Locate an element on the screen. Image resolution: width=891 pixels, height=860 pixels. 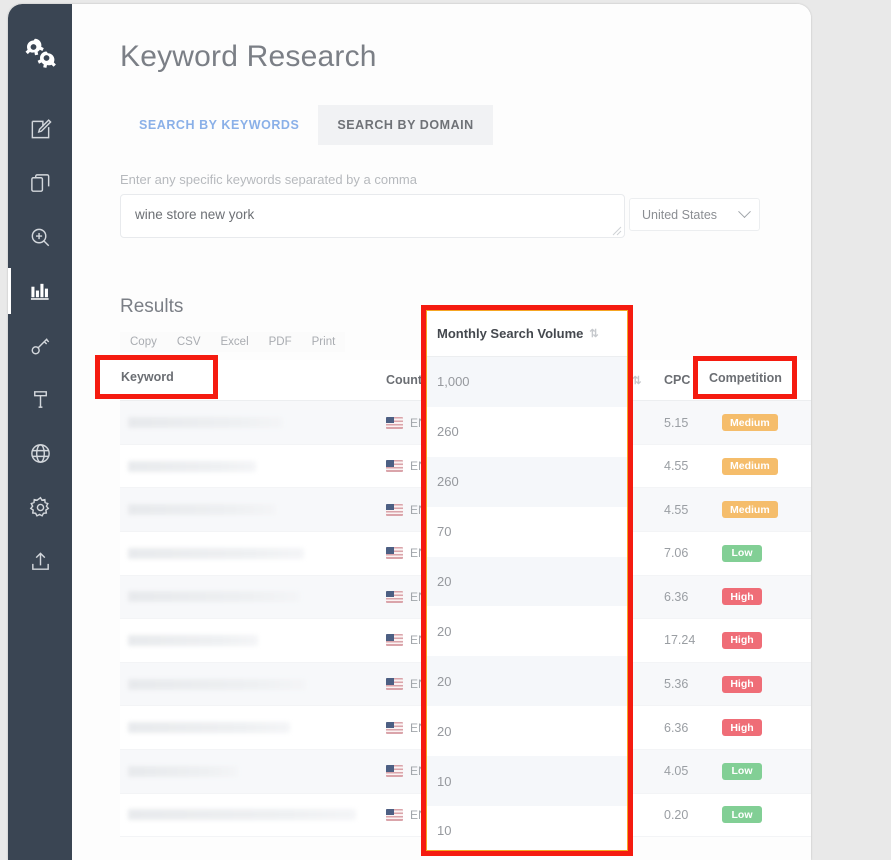
sidebar is located at coordinates (40, 432).